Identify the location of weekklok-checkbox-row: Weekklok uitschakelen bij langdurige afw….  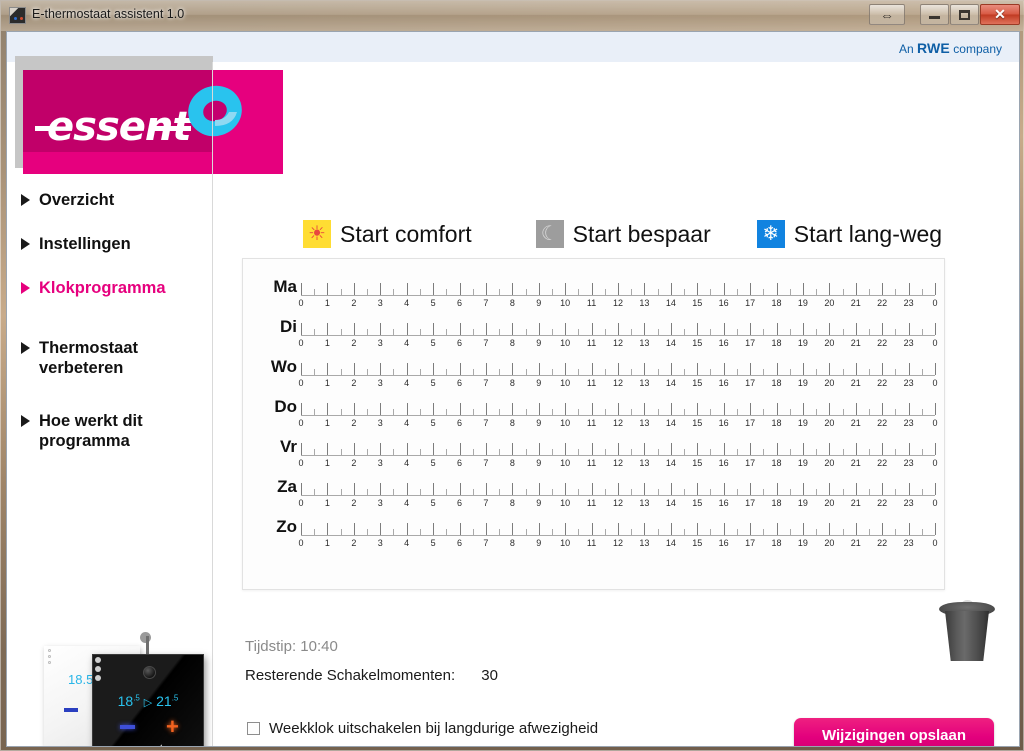
(422, 728).